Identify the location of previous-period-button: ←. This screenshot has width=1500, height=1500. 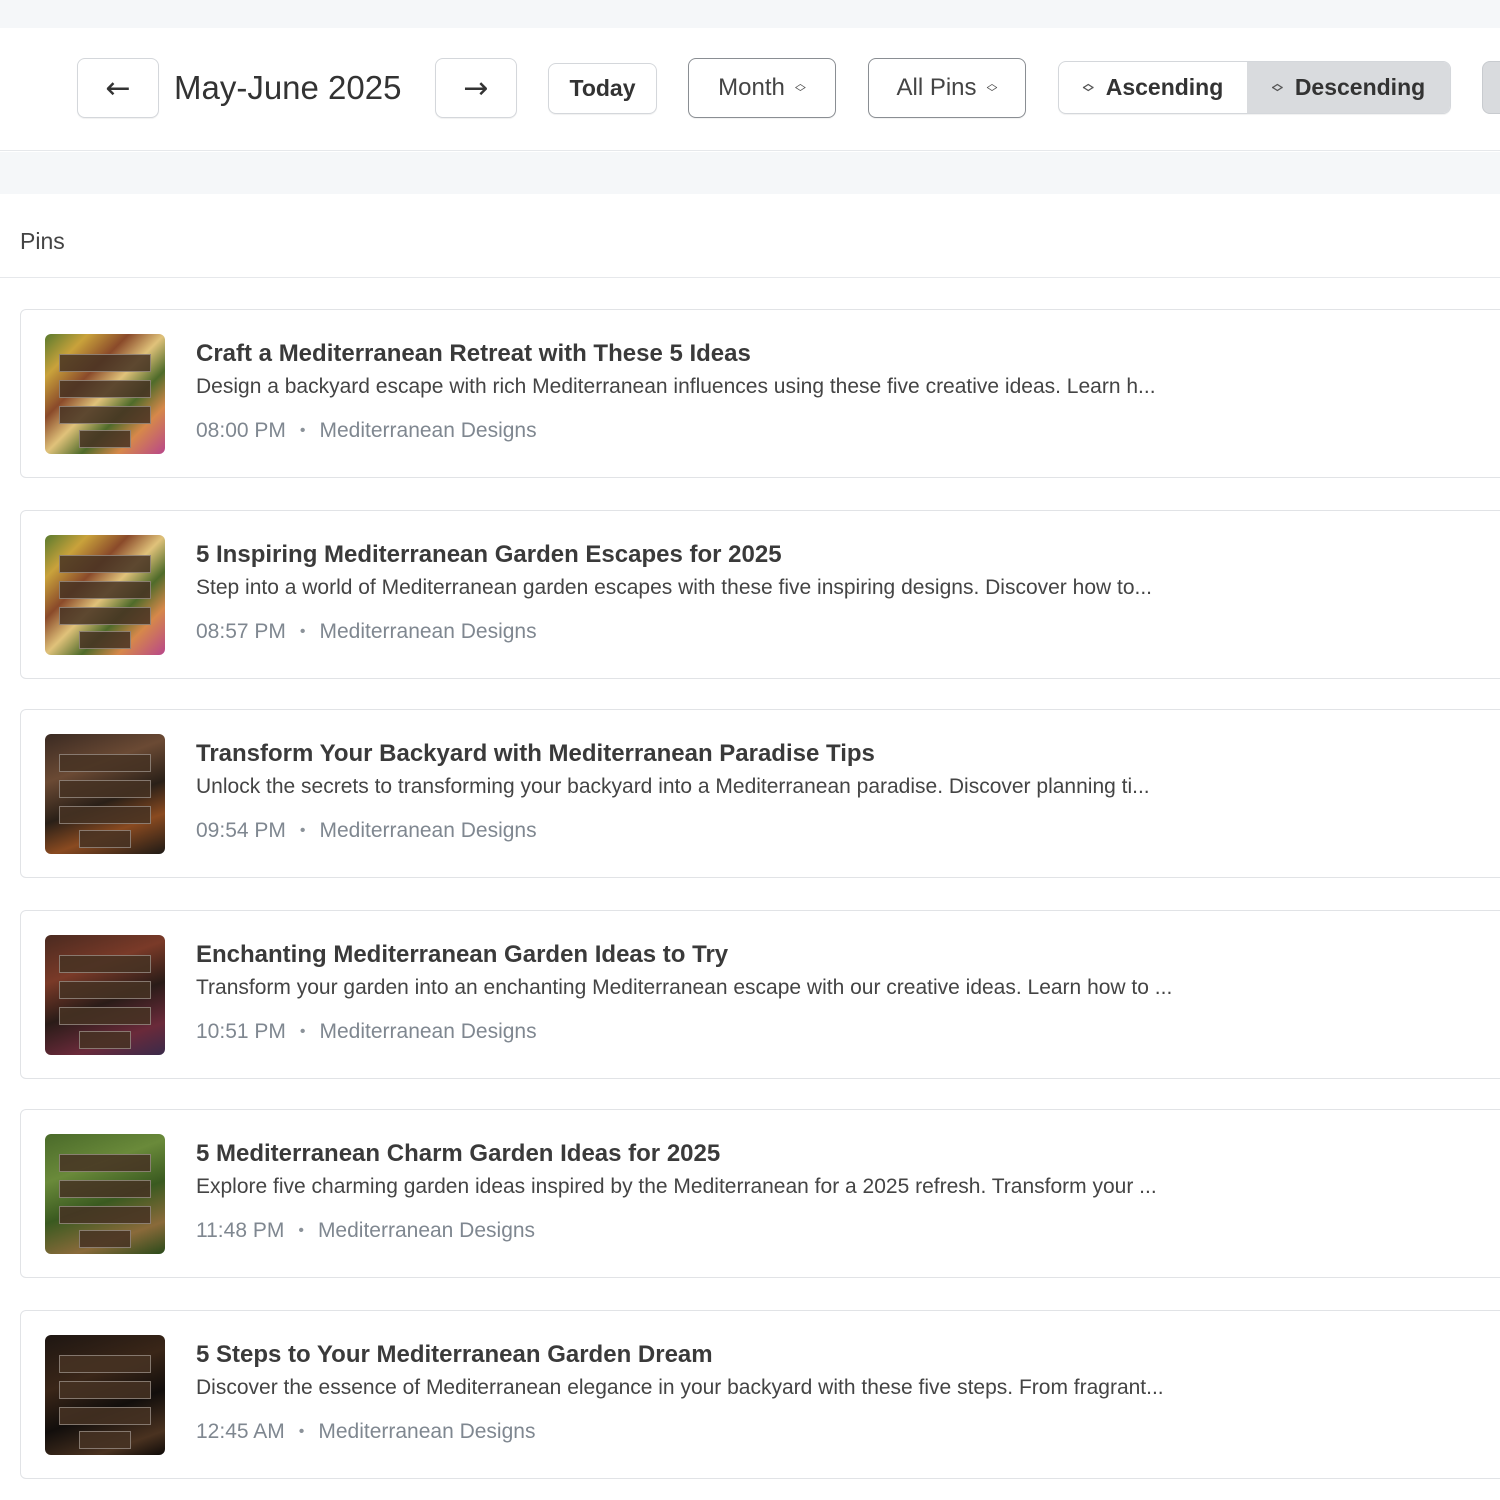
(118, 88).